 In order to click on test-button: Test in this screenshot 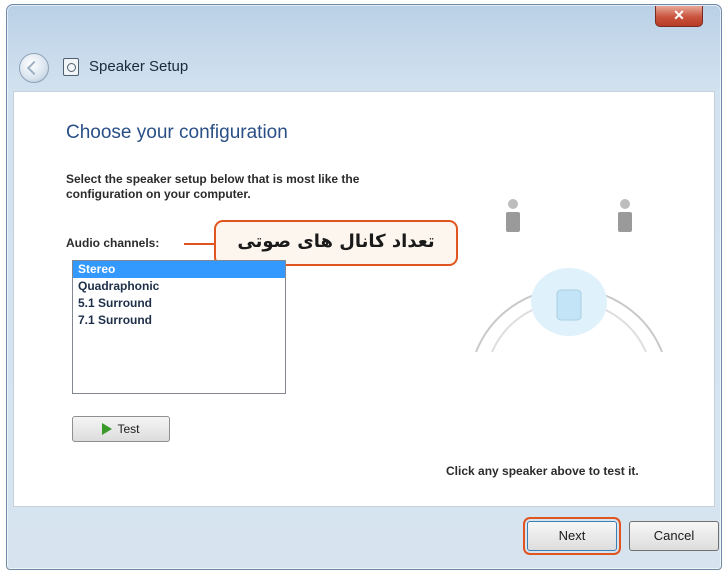, I will do `click(121, 429)`.